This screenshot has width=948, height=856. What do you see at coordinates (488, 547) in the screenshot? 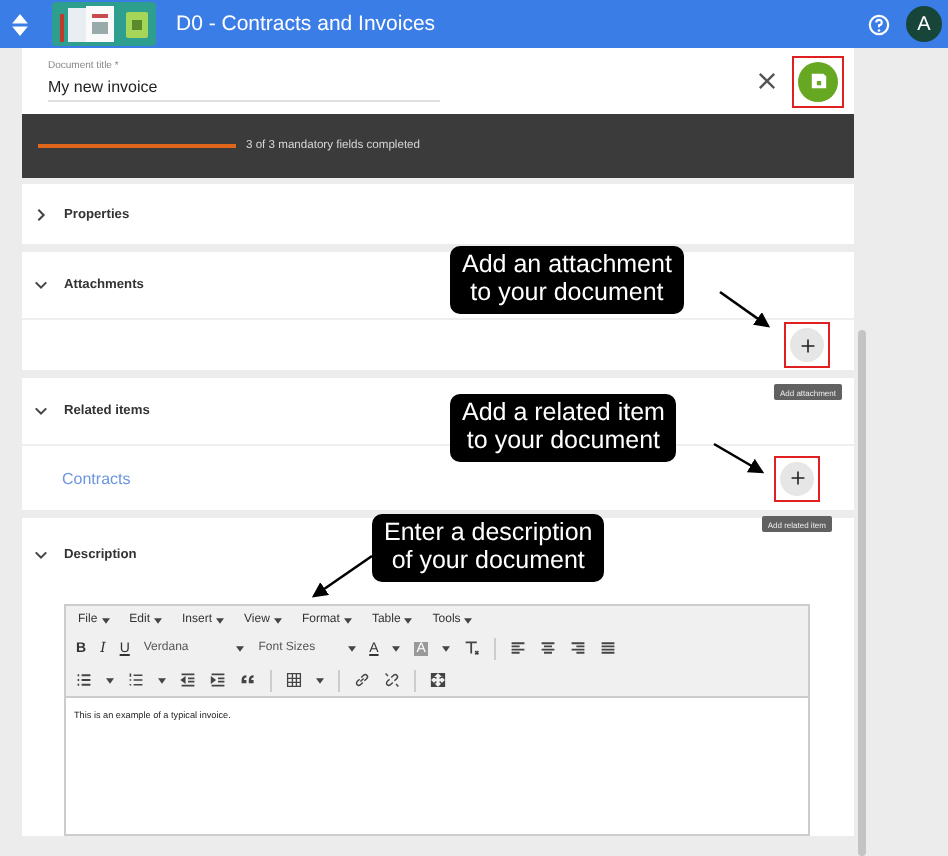
I see `callout-label: Enter a description of your document` at bounding box center [488, 547].